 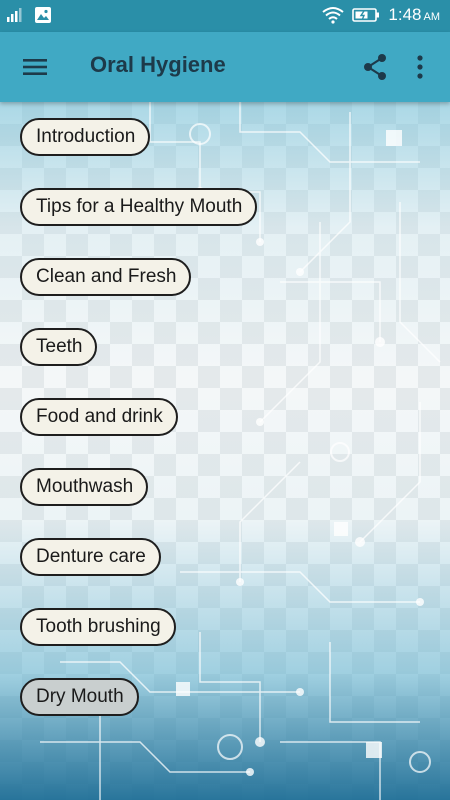 I want to click on page-title: Oral Hygiene, so click(x=158, y=64).